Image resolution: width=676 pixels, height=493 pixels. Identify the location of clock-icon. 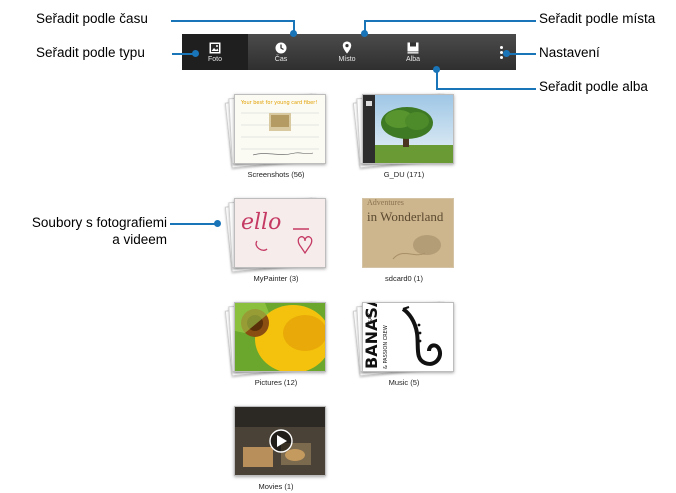
(281, 47).